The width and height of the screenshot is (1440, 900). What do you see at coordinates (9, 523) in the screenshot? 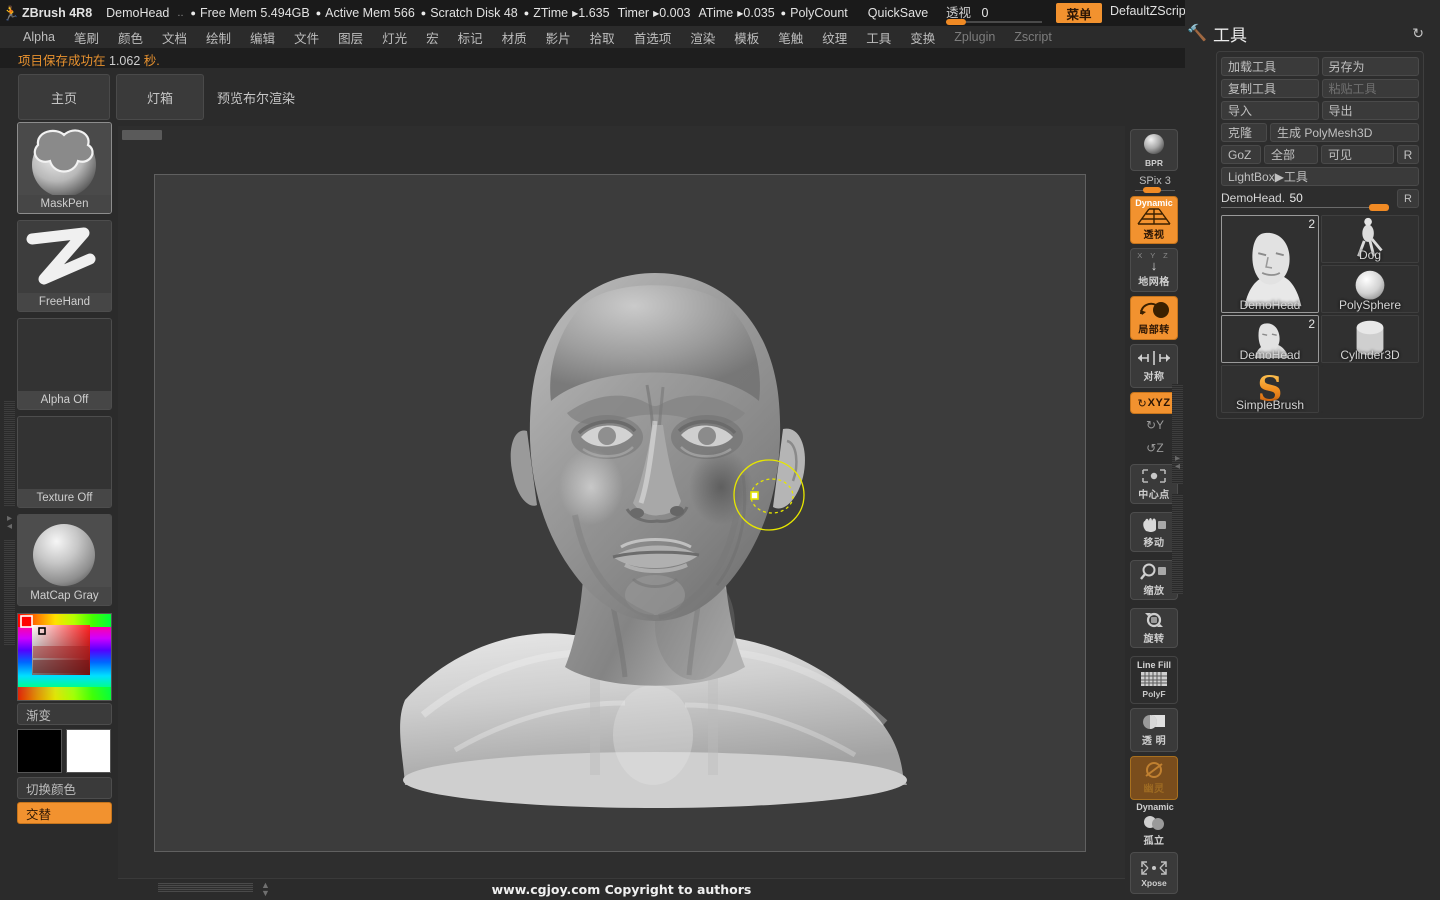
I see `left-tray-arrows-icon: ▸ ◂` at bounding box center [9, 523].